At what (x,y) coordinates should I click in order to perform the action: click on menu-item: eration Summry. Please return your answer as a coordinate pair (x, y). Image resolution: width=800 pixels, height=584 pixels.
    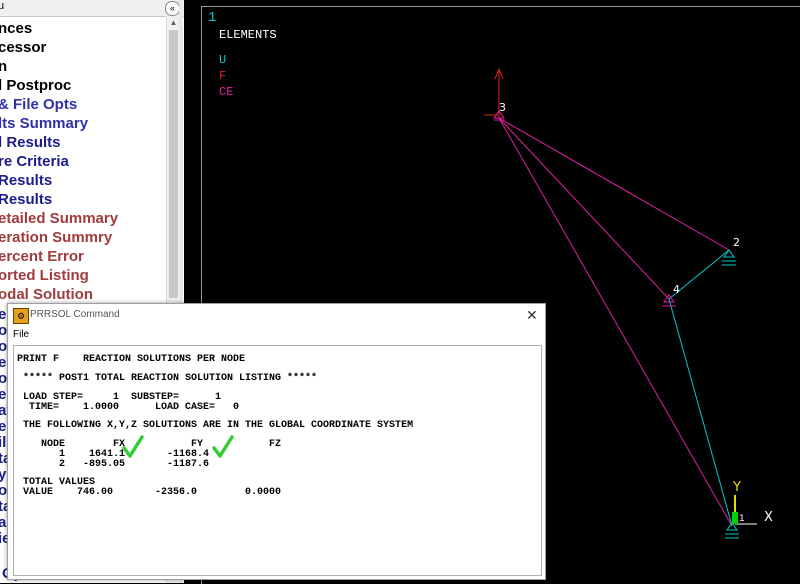
    Looking at the image, I should click on (56, 237).